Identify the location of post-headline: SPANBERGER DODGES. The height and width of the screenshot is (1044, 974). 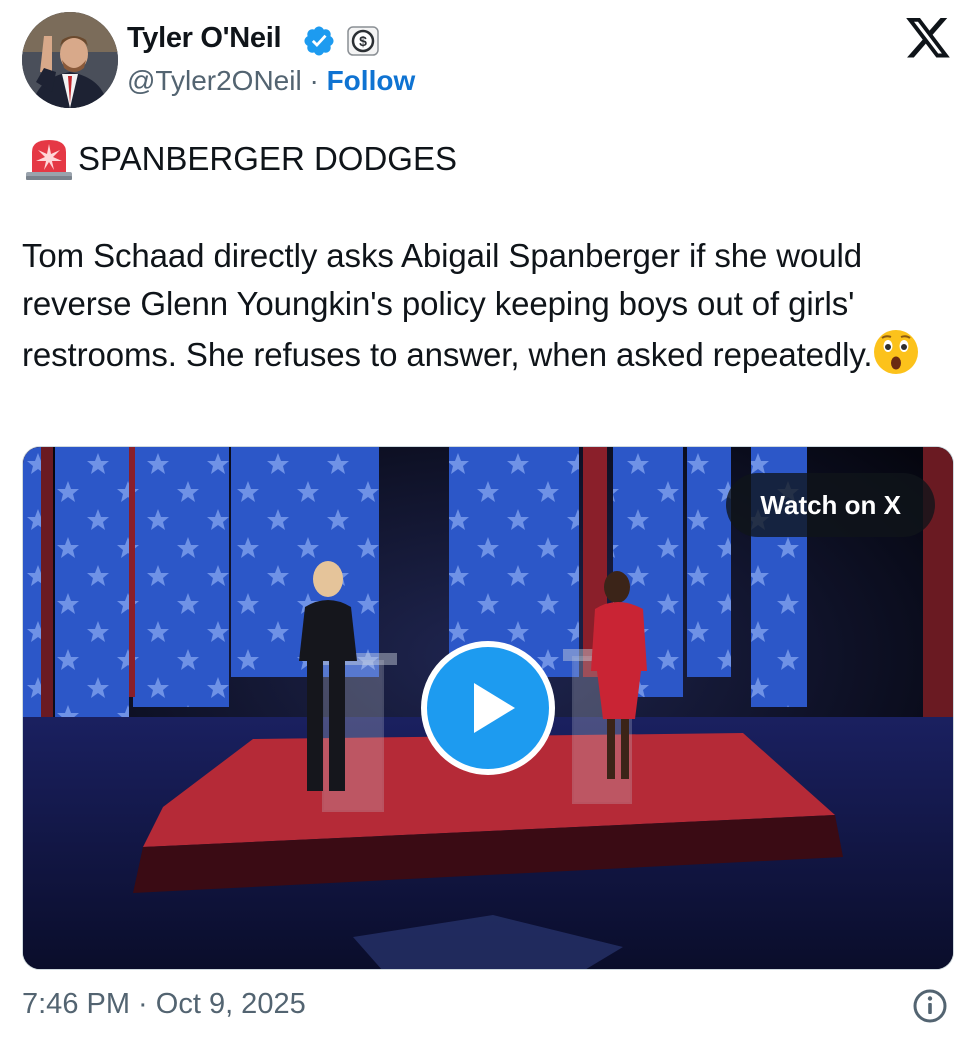
(267, 158).